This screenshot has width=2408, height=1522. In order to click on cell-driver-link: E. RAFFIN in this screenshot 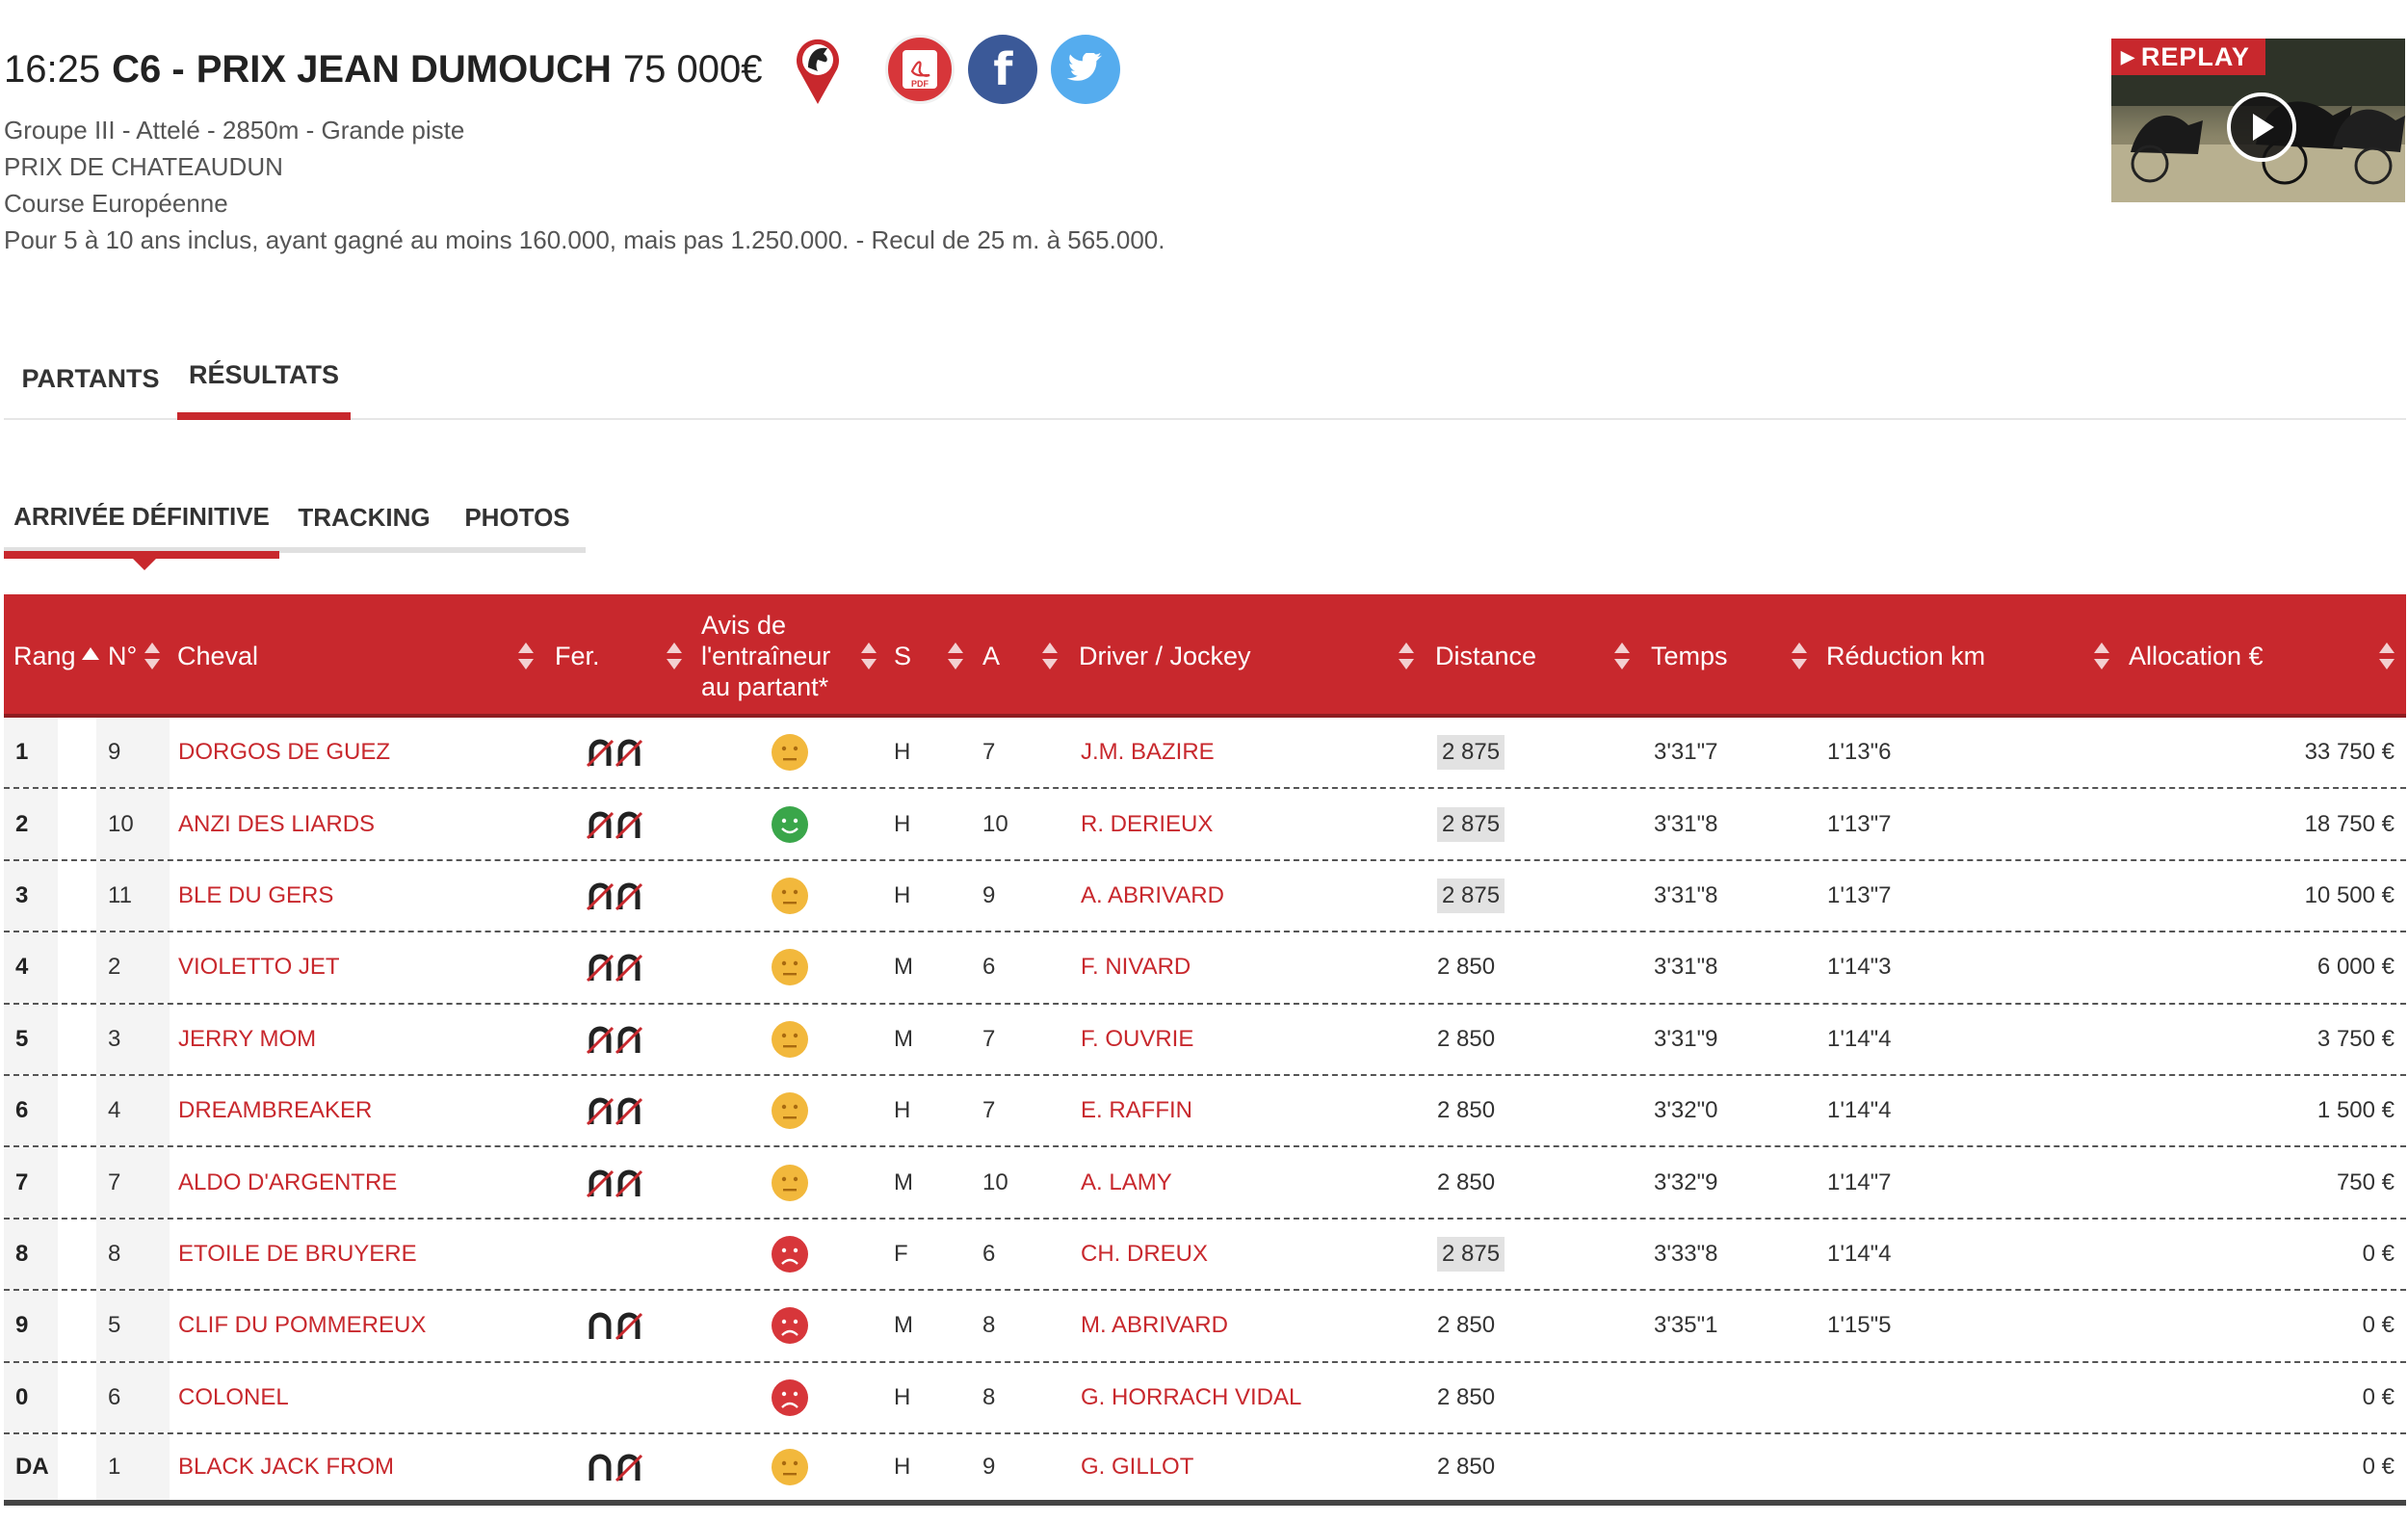, I will do `click(1254, 1110)`.